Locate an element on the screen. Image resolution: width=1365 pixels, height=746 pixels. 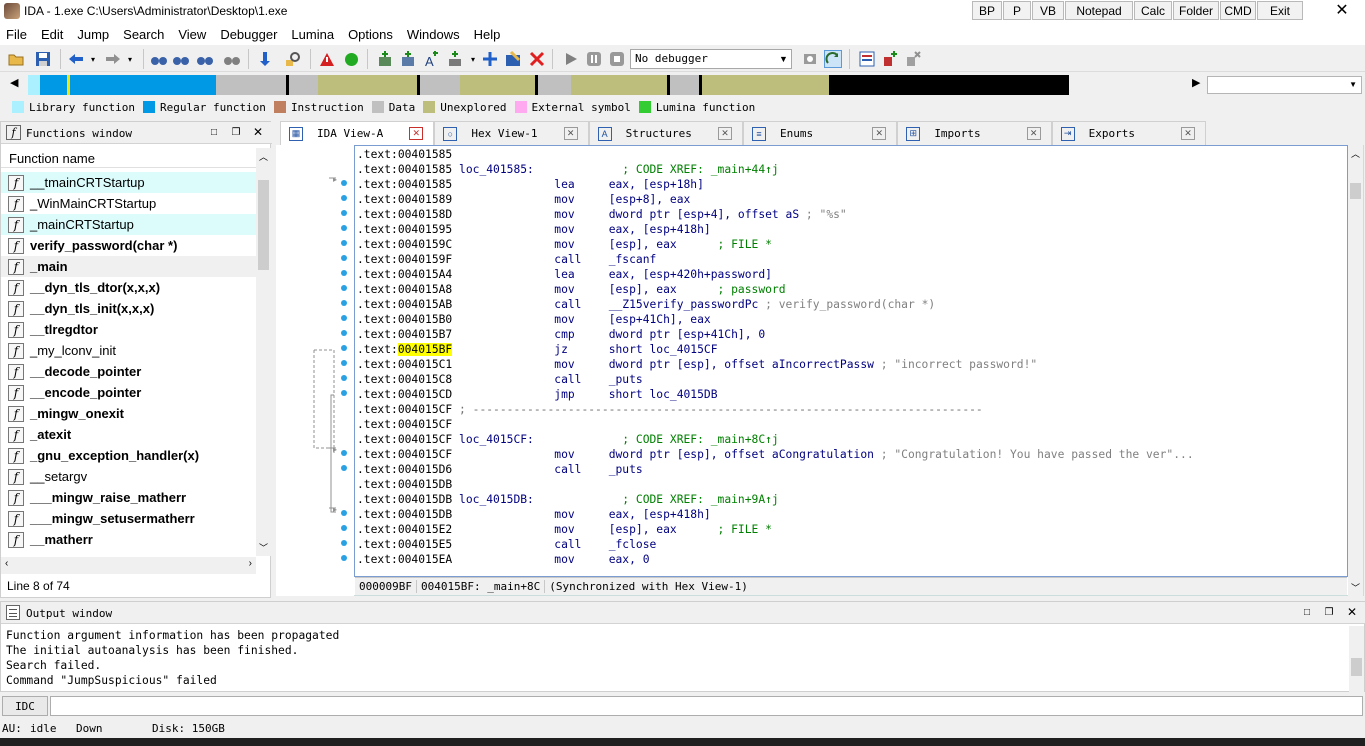
add-string-icon: A is located at coordinates (431, 59).